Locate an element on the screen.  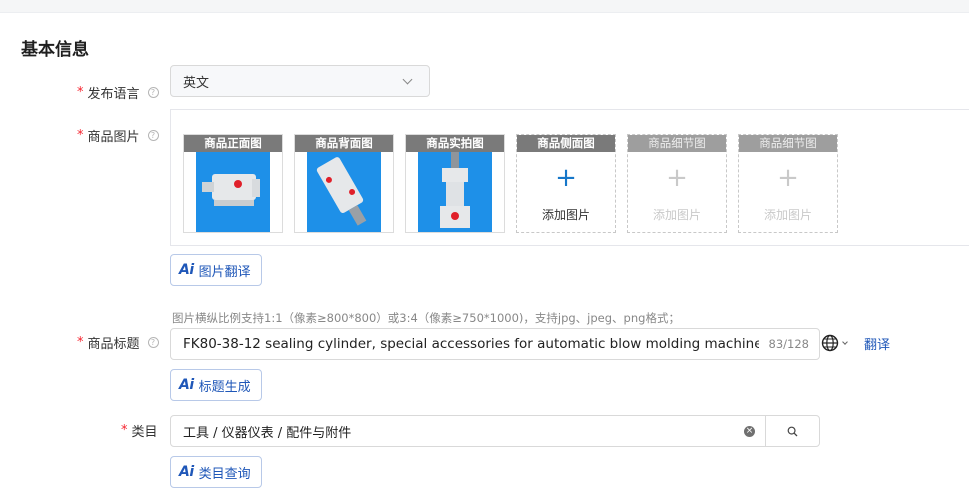
image-slot-front: 商品正面图 is located at coordinates (233, 183).